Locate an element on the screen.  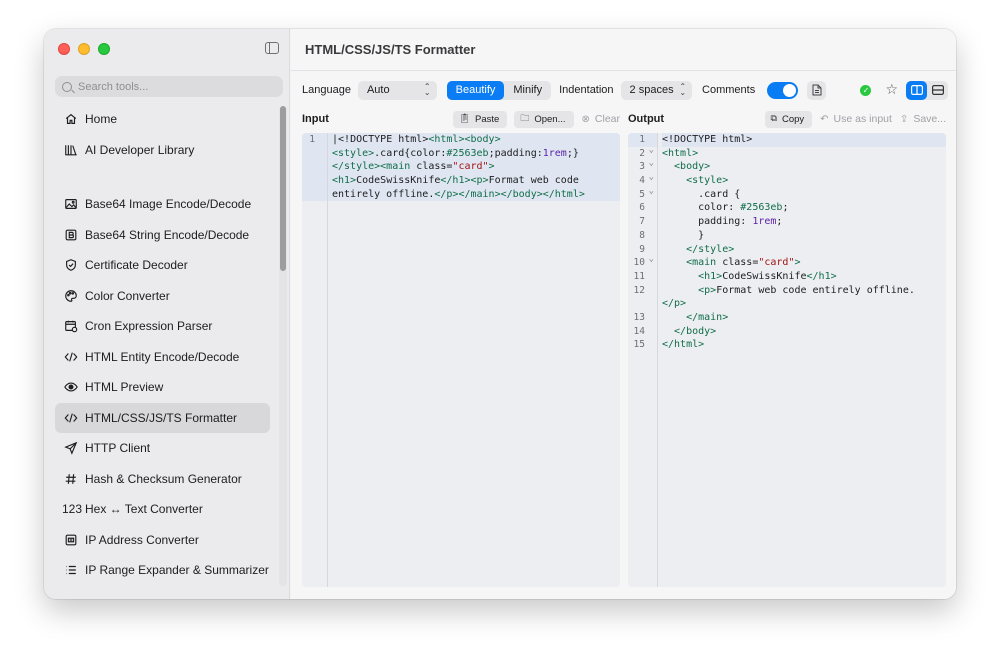
window-title: HTML/CSS/JS/TS Formatter is located at coordinates (623, 50).